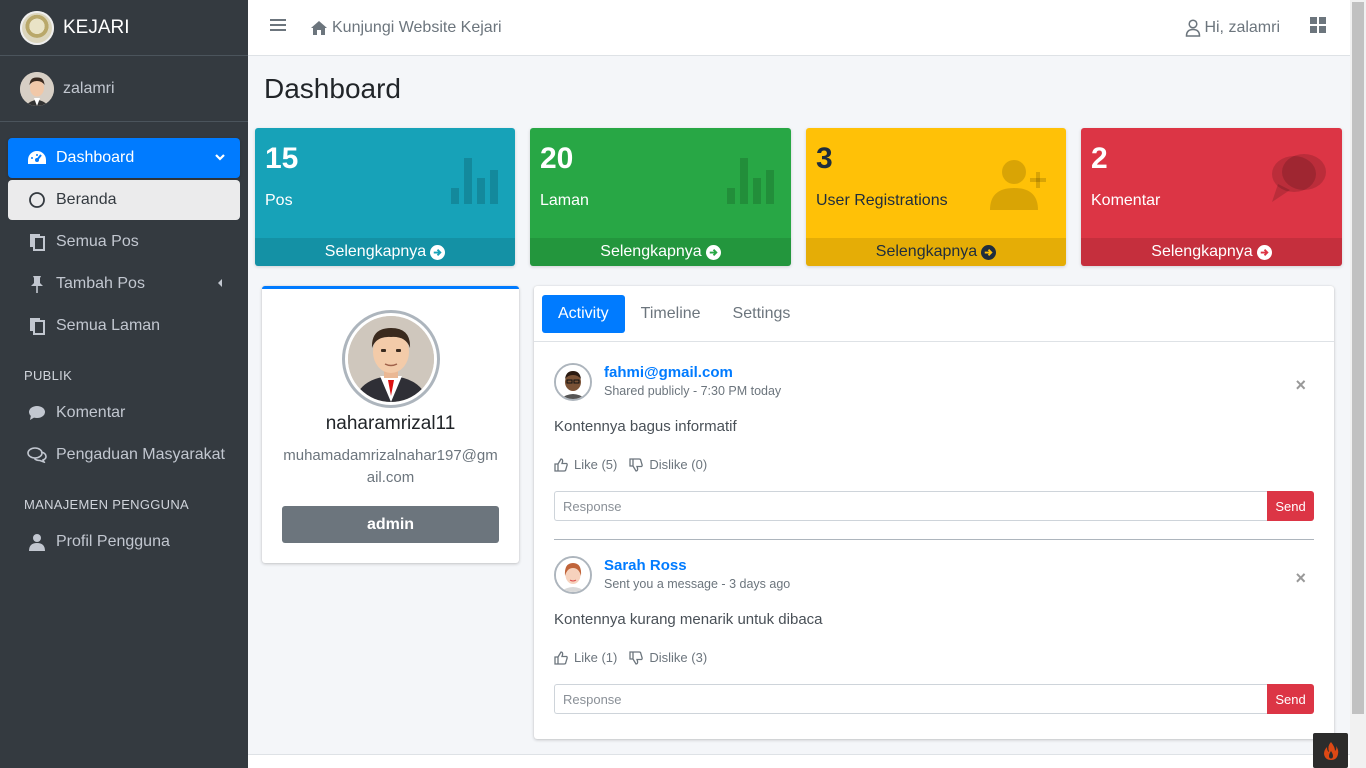 The image size is (1366, 768). What do you see at coordinates (573, 382) in the screenshot?
I see `post-avatar` at bounding box center [573, 382].